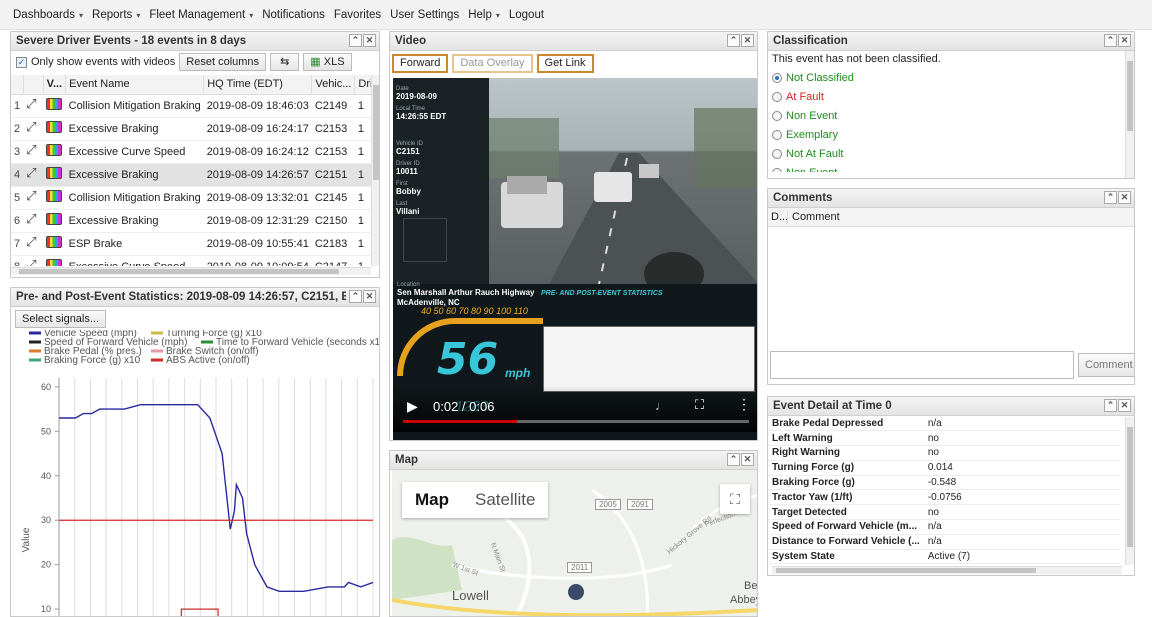 The width and height of the screenshot is (1152, 617). I want to click on menu-item-fleet-management: Fleet Management ▾, so click(201, 15).